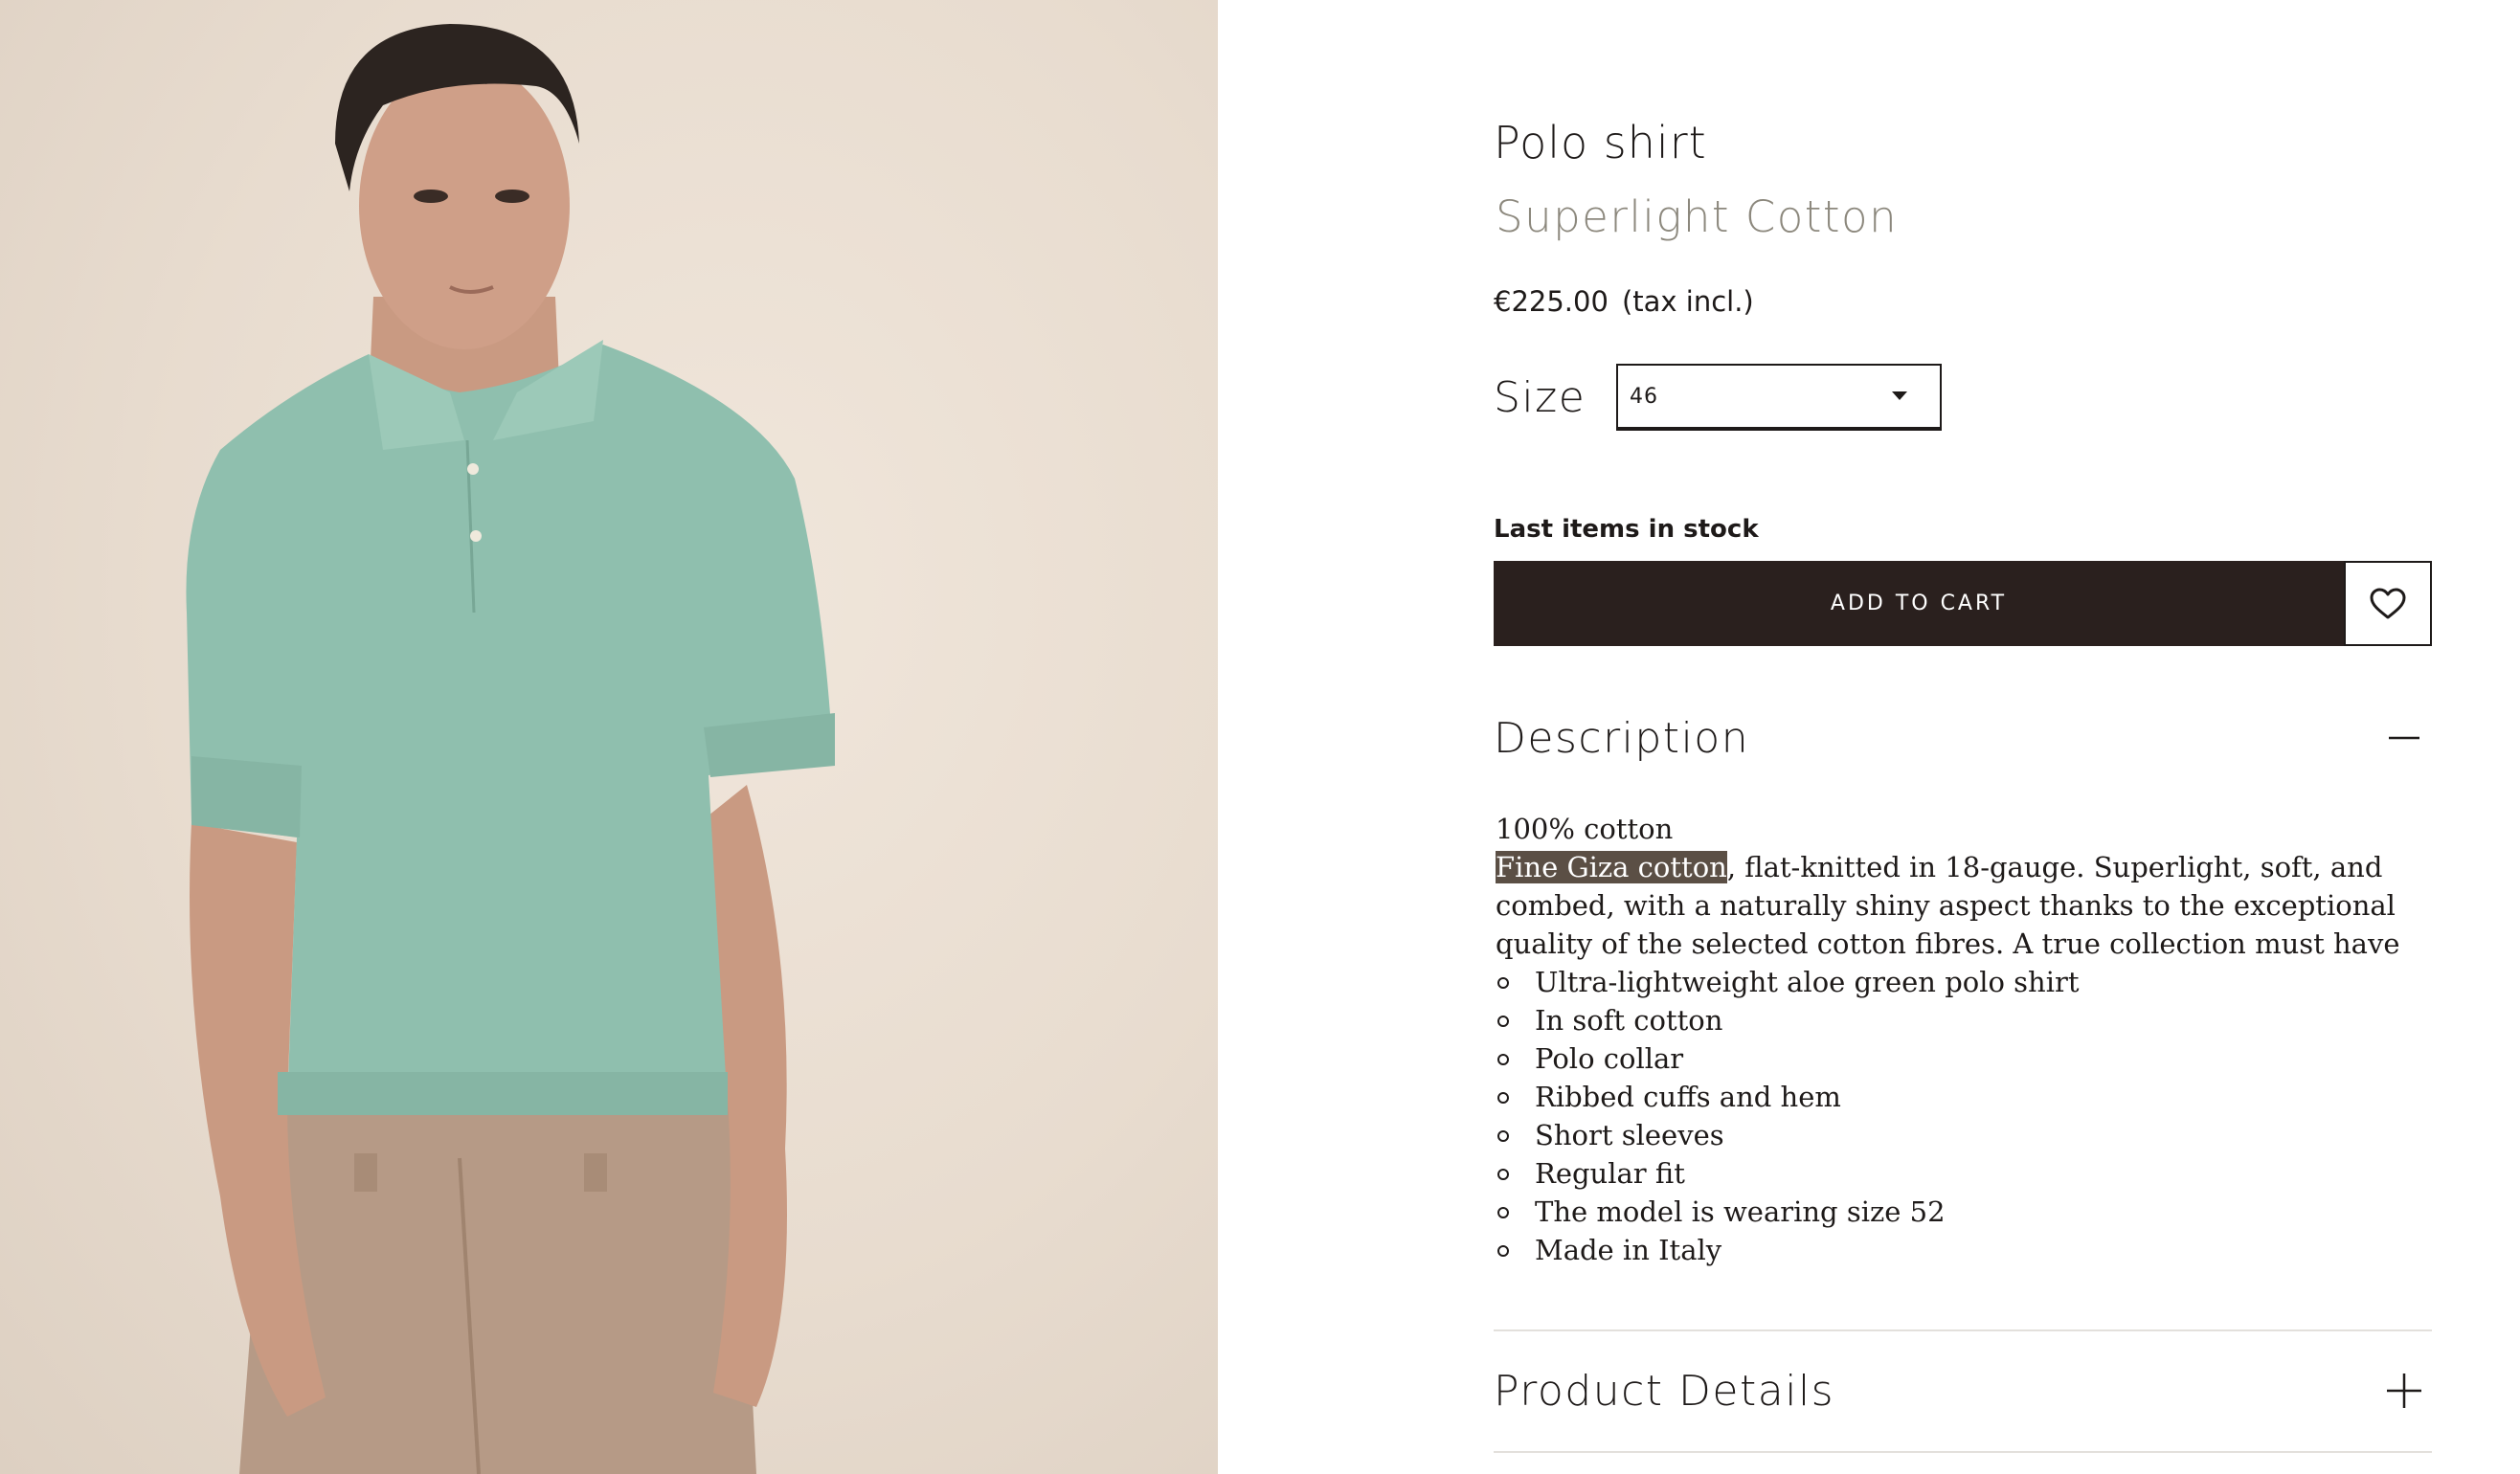 The width and height of the screenshot is (2520, 1474). I want to click on size-select-value: 46, so click(1644, 396).